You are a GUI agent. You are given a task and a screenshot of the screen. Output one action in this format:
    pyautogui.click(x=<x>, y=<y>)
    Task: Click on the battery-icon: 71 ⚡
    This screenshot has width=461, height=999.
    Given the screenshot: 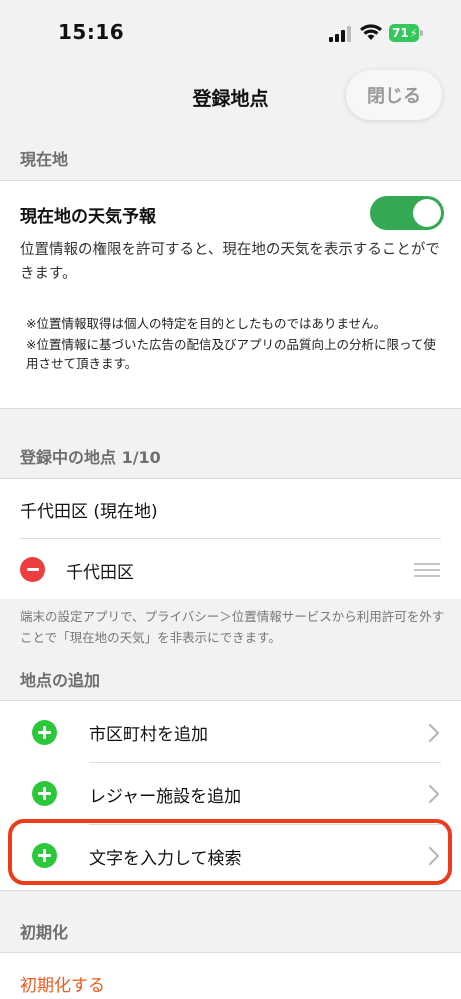 What is the action you would take?
    pyautogui.click(x=406, y=33)
    